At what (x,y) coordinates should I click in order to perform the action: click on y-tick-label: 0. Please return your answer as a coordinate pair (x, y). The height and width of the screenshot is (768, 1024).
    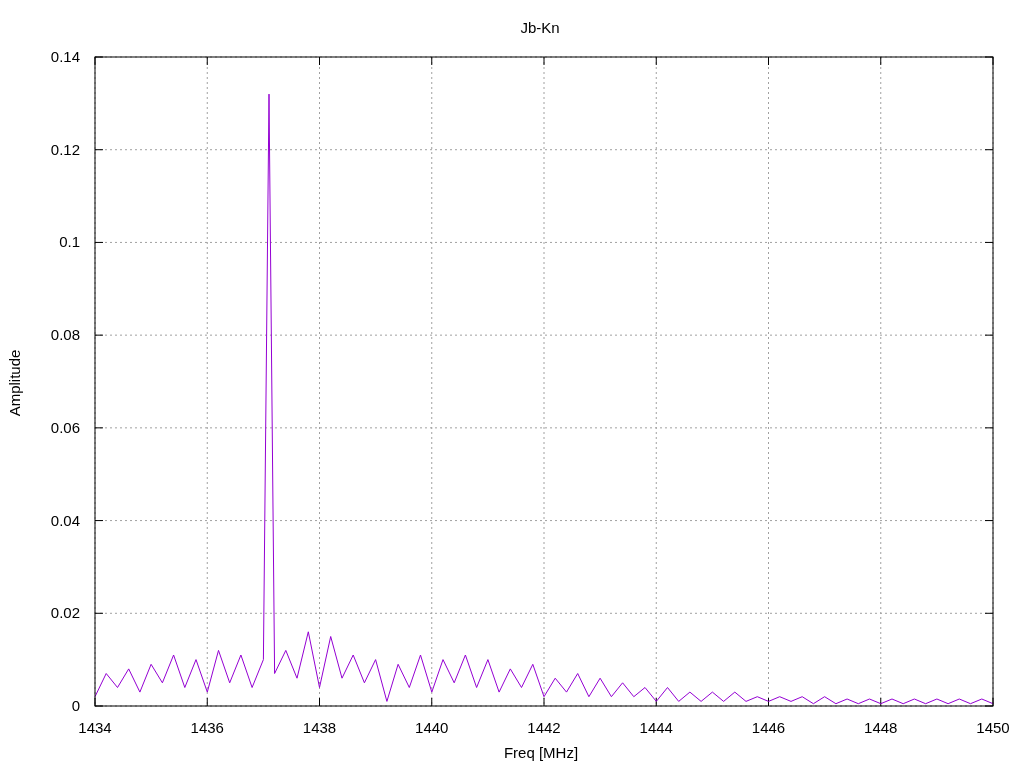
    Looking at the image, I should click on (75, 705).